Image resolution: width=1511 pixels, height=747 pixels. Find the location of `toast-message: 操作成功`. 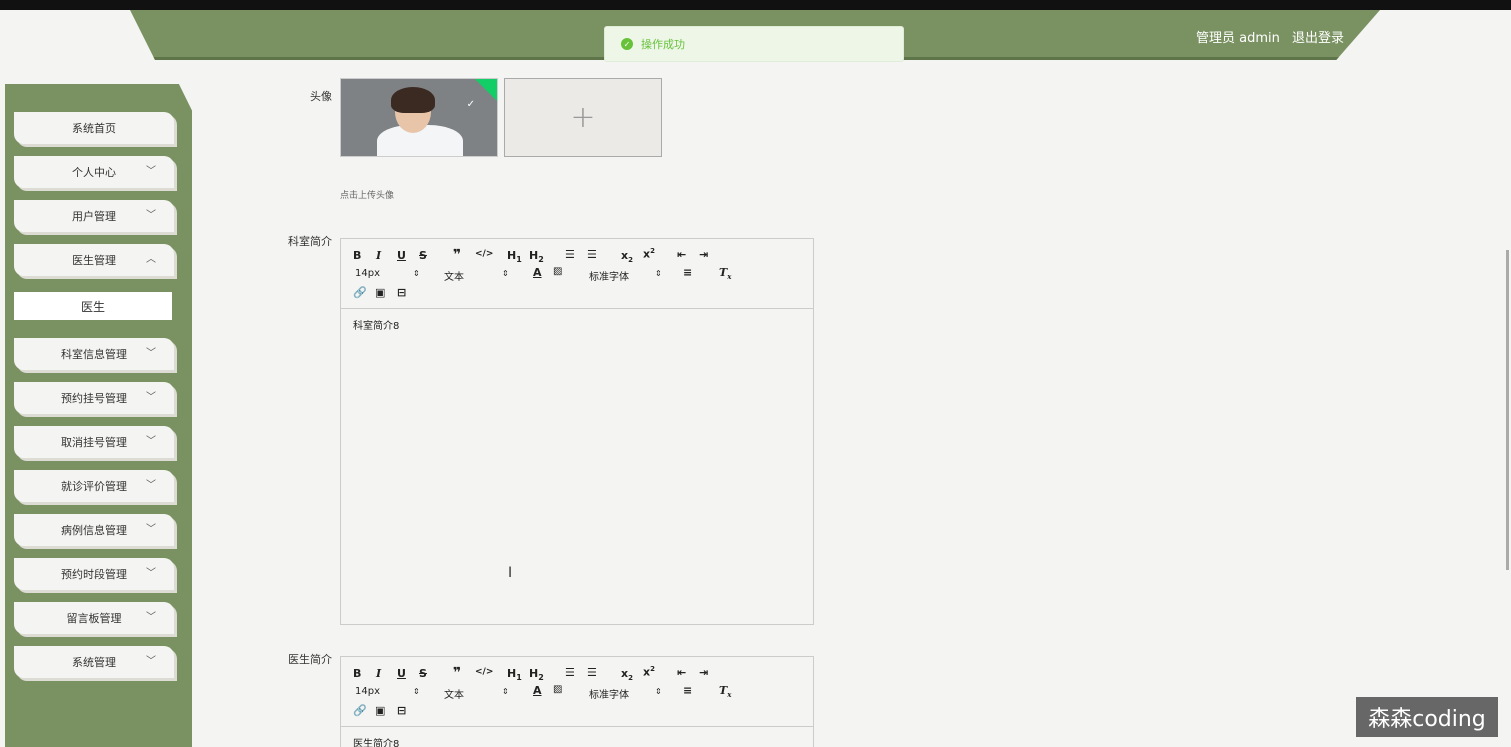

toast-message: 操作成功 is located at coordinates (663, 44).